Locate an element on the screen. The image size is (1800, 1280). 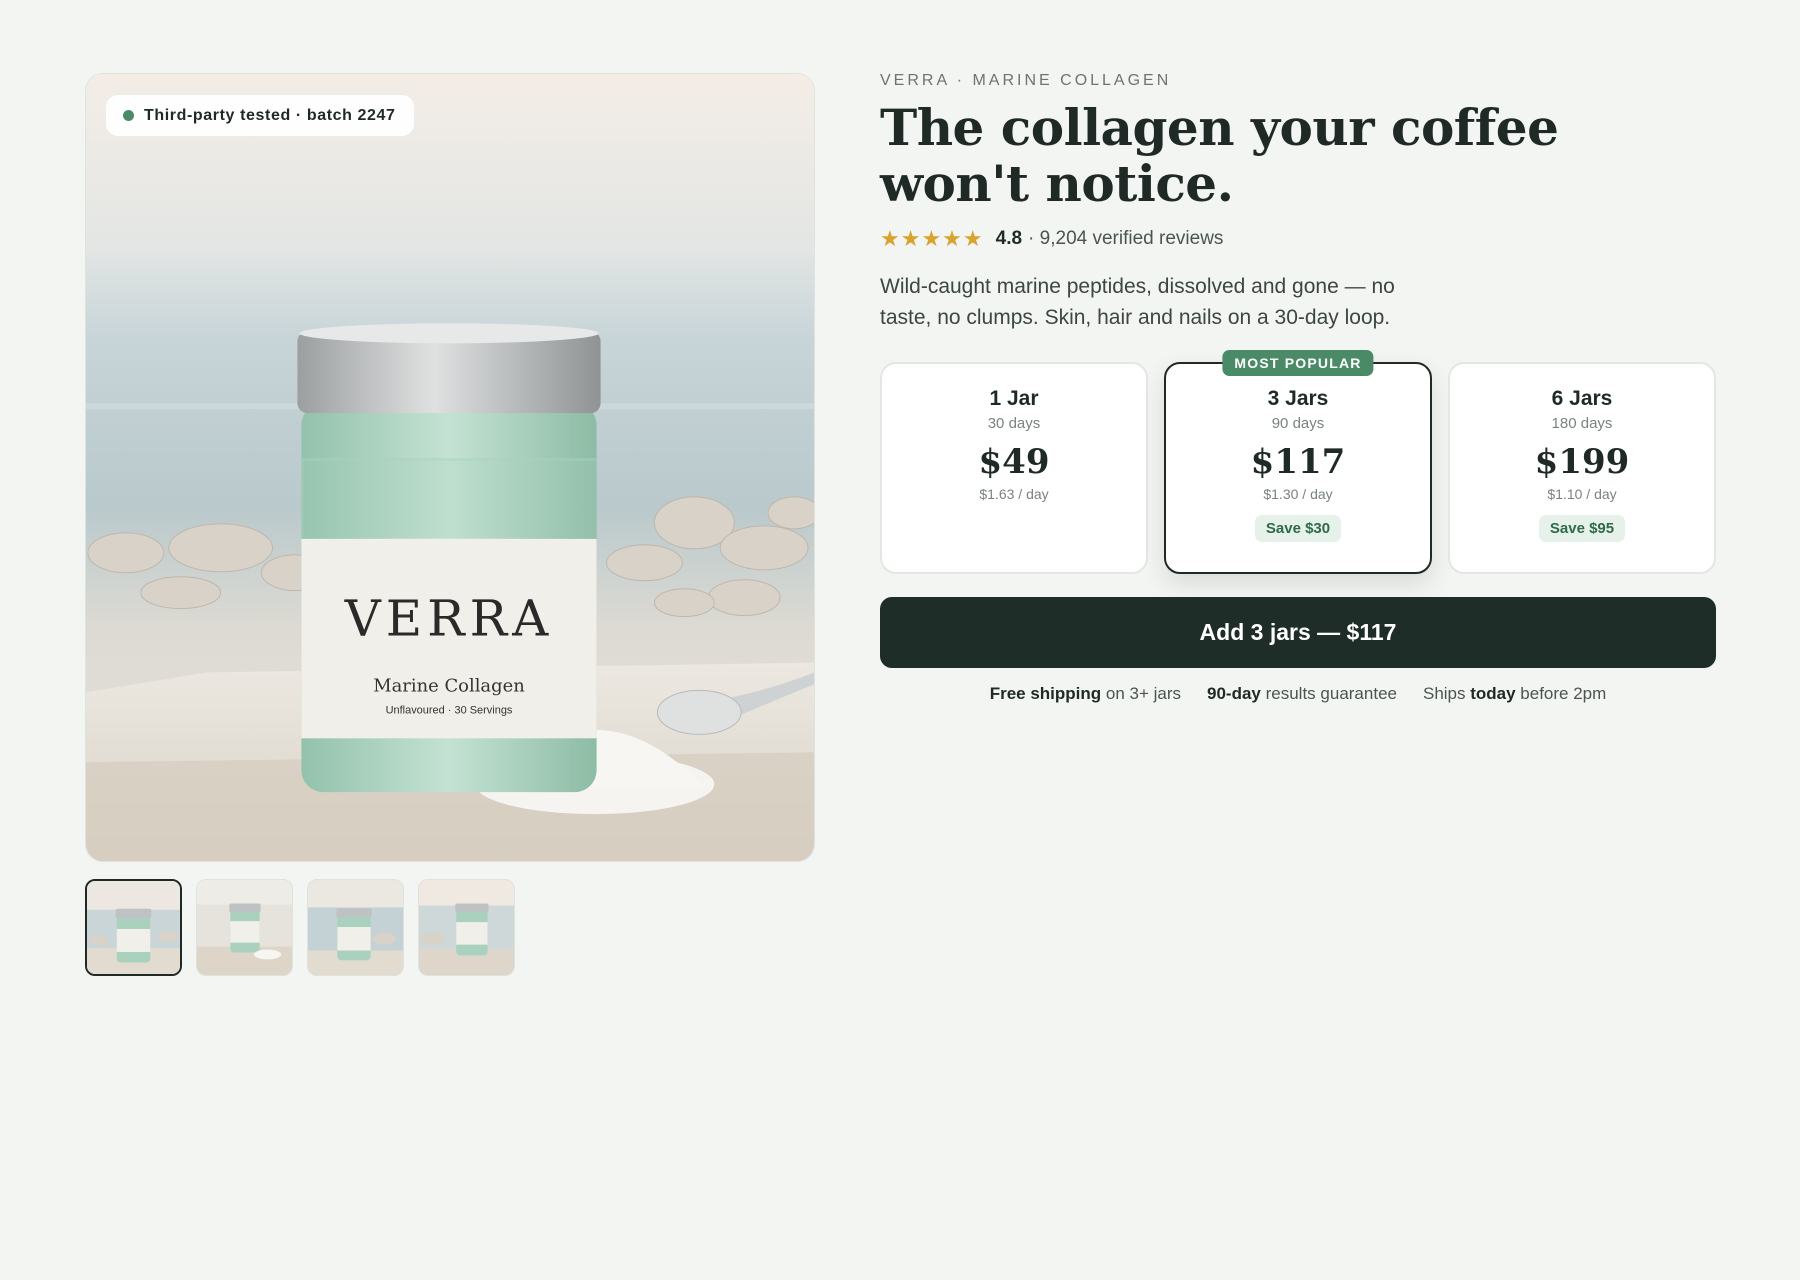
plan-savings-badge: Save $95 is located at coordinates (1582, 528).